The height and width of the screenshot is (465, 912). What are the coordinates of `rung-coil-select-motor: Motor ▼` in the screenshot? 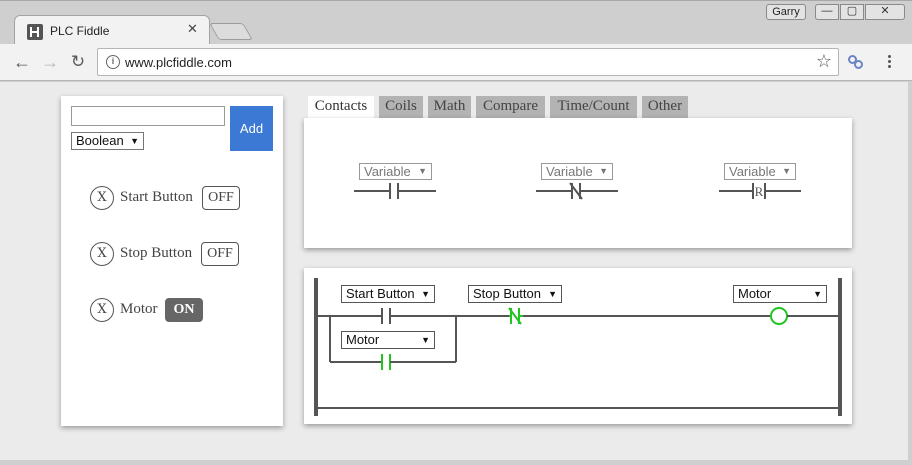 It's located at (780, 294).